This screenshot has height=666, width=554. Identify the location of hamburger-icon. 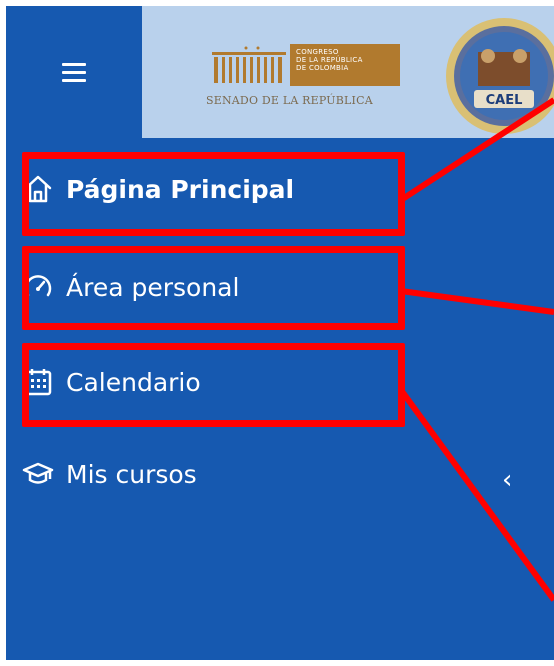
(74, 72).